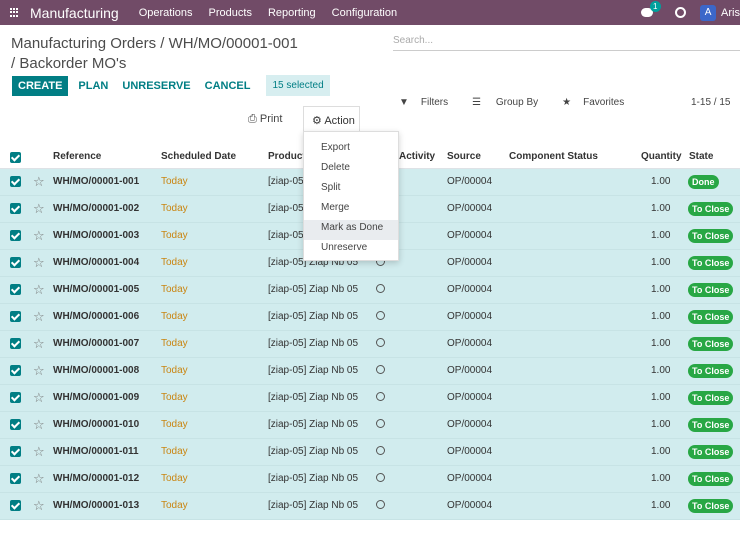  Describe the element at coordinates (96, 316) in the screenshot. I see `reference-cell: WH/MO/00001-006` at that location.